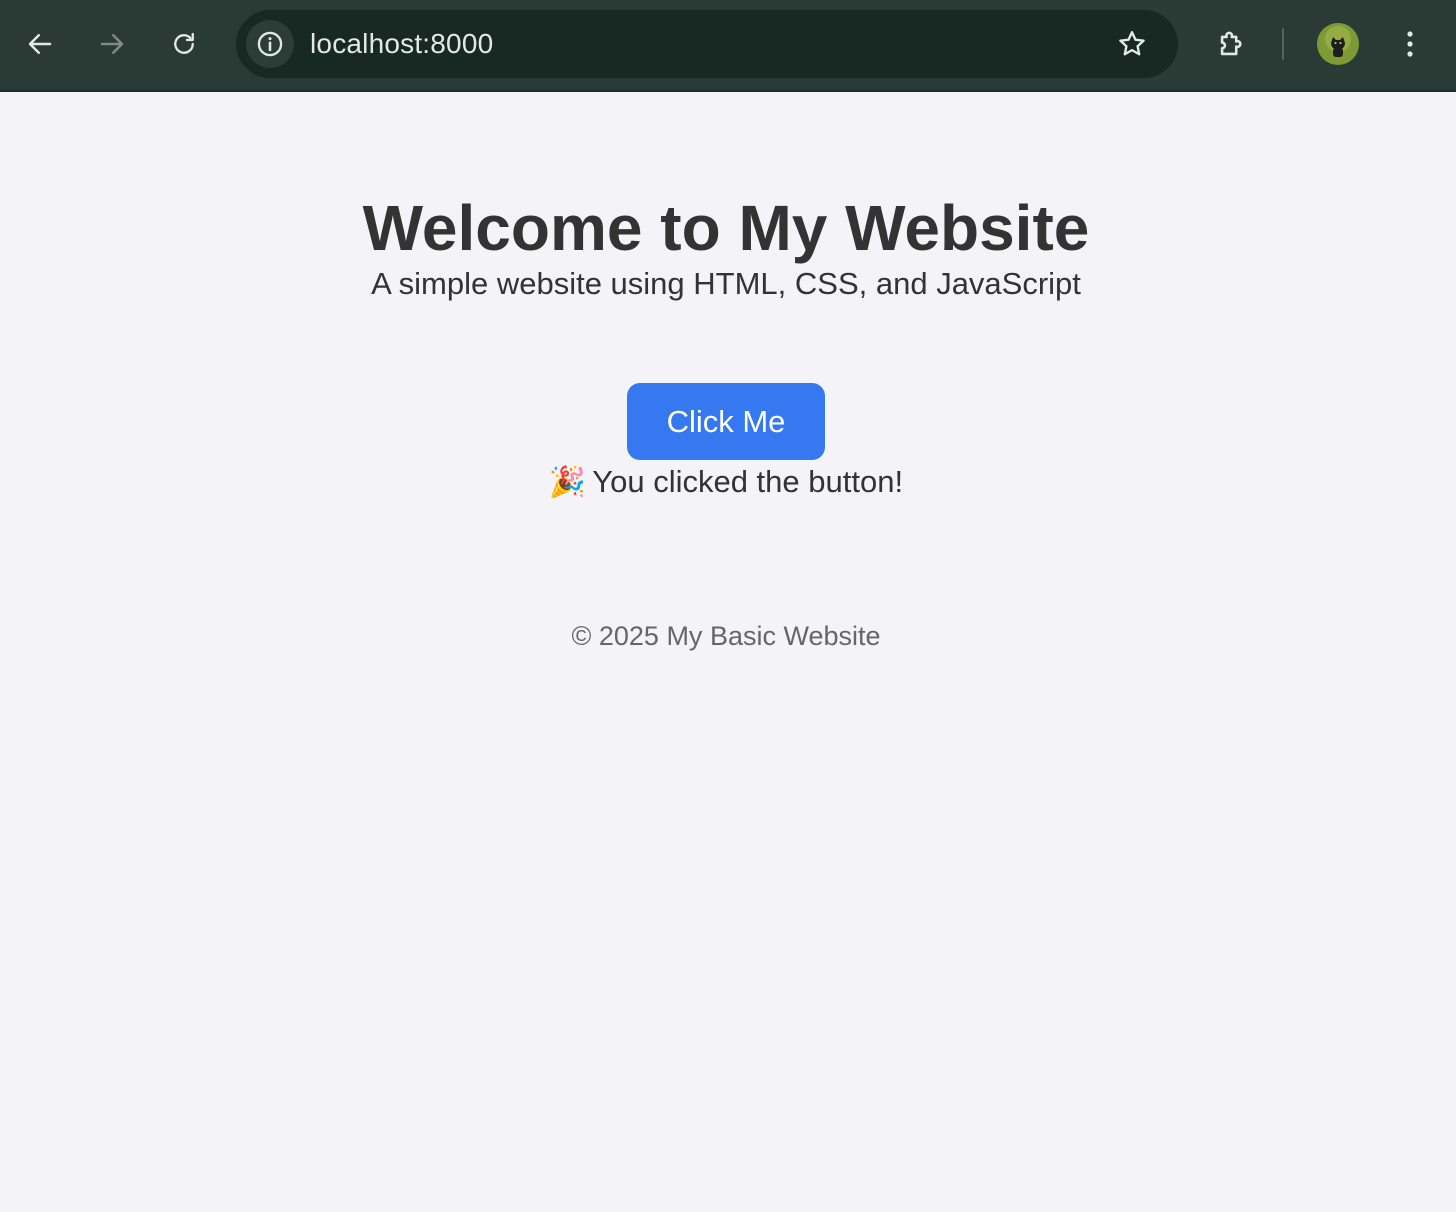 The width and height of the screenshot is (1456, 1212). What do you see at coordinates (748, 481) in the screenshot?
I see `click-message-text: You clicked the button!` at bounding box center [748, 481].